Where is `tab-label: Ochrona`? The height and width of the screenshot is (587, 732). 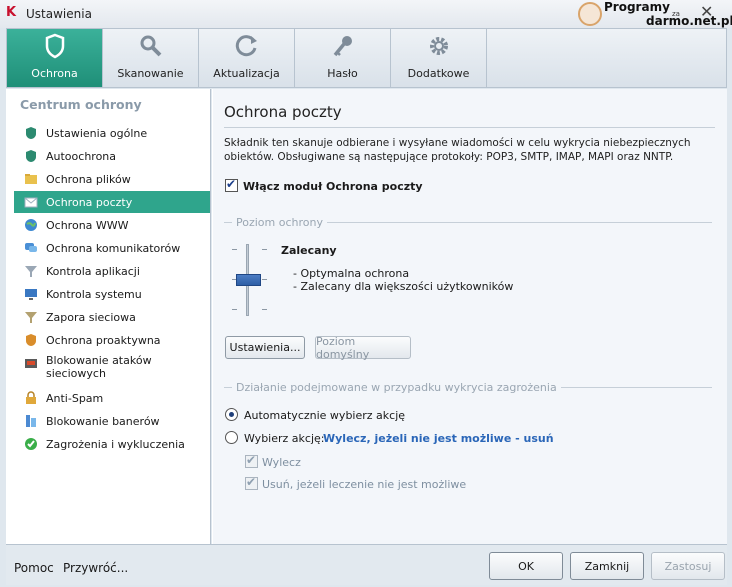 tab-label: Ochrona is located at coordinates (54, 73).